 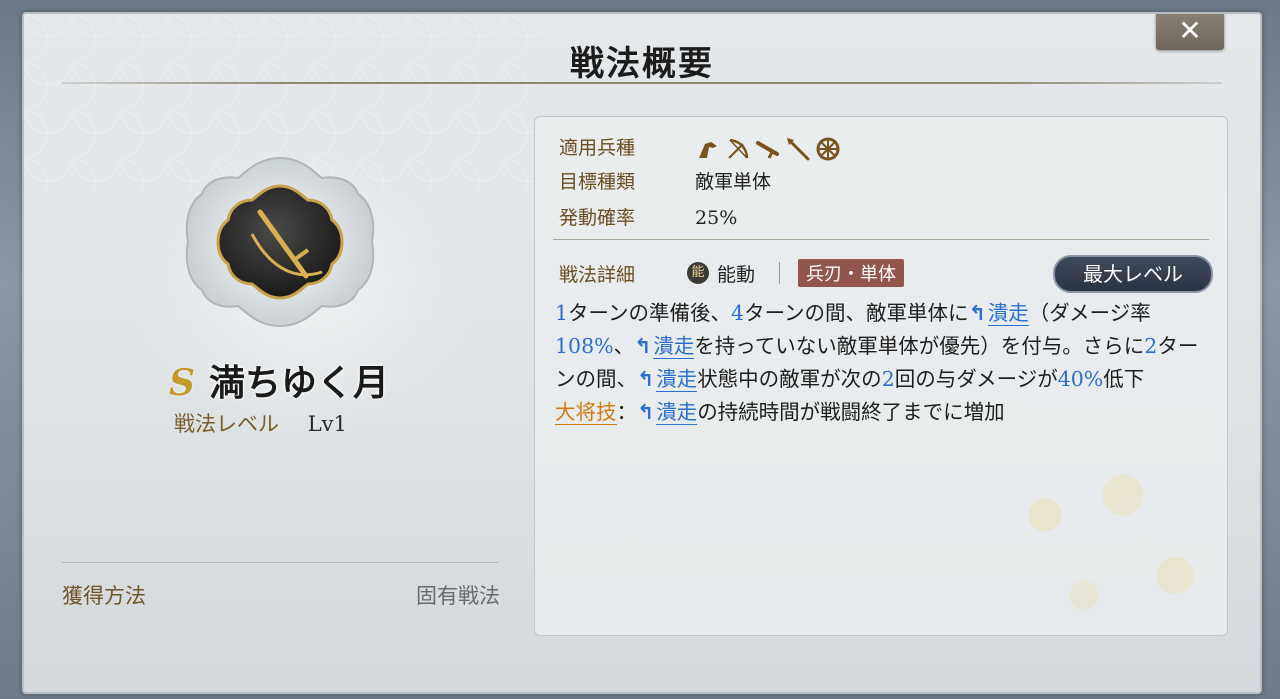 I want to click on tactic-emblem, so click(x=280, y=242).